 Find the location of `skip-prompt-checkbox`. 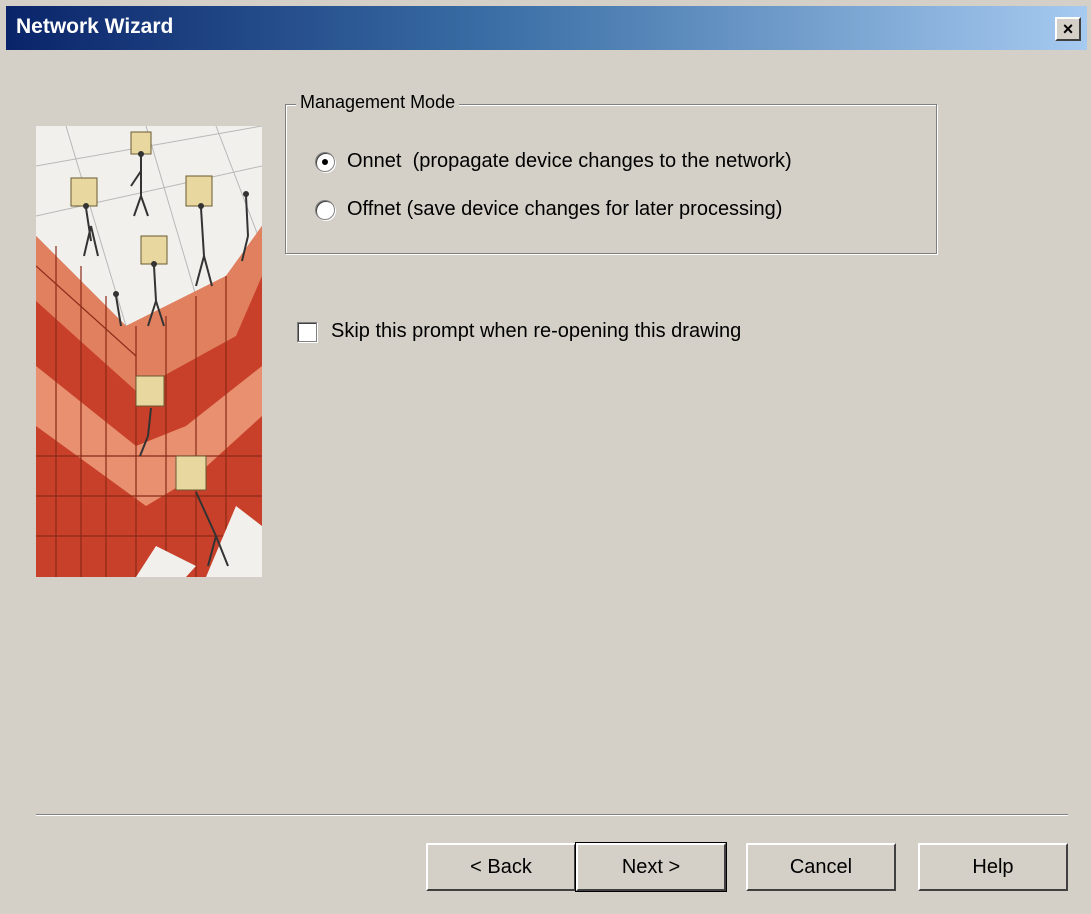

skip-prompt-checkbox is located at coordinates (307, 331).